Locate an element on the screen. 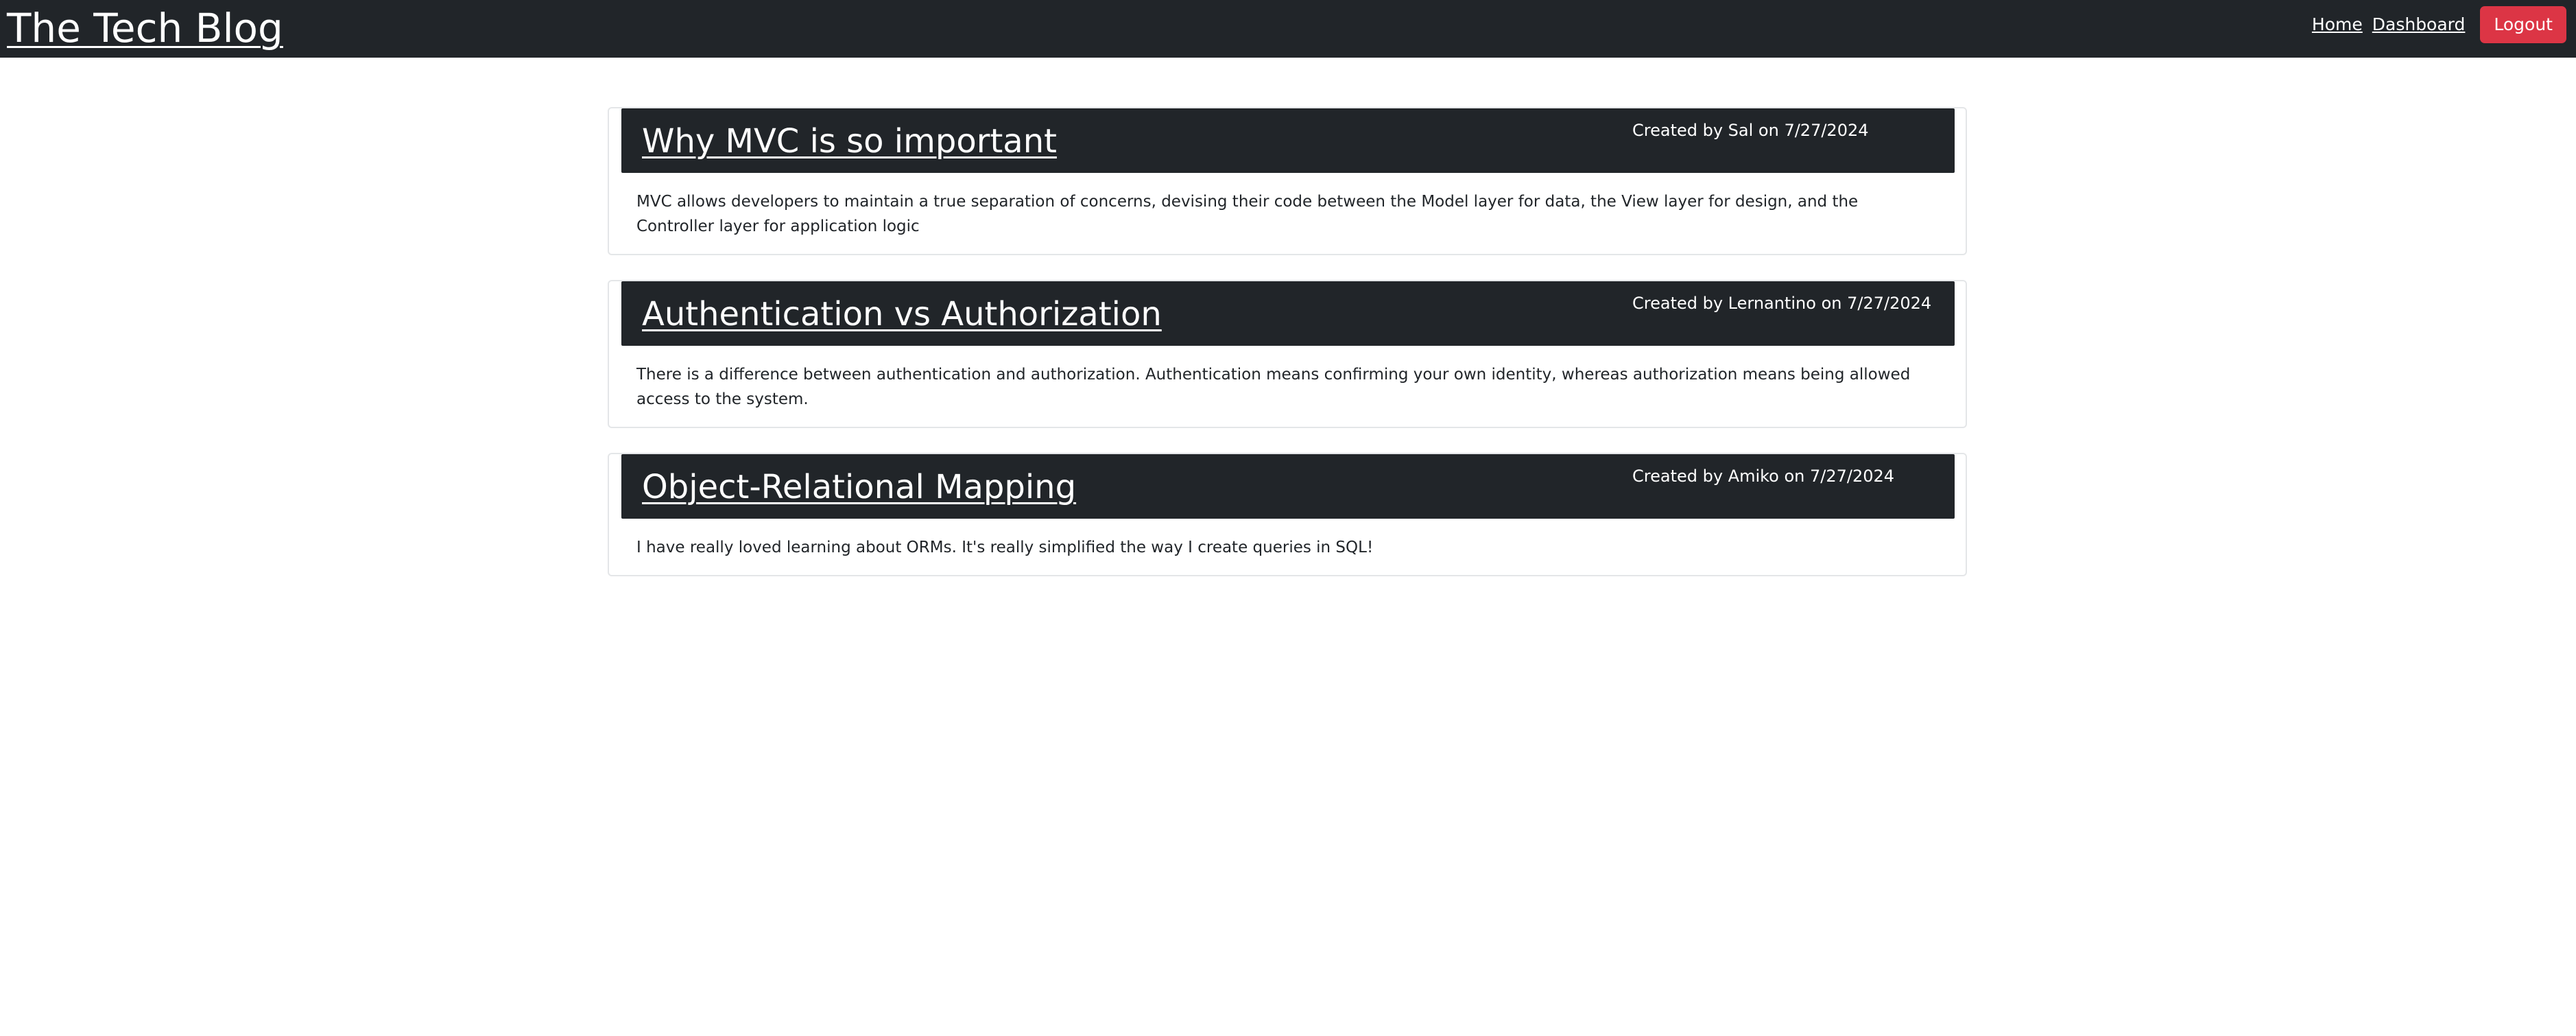 The image size is (2576, 1036). logout-button: Logout is located at coordinates (2523, 24).